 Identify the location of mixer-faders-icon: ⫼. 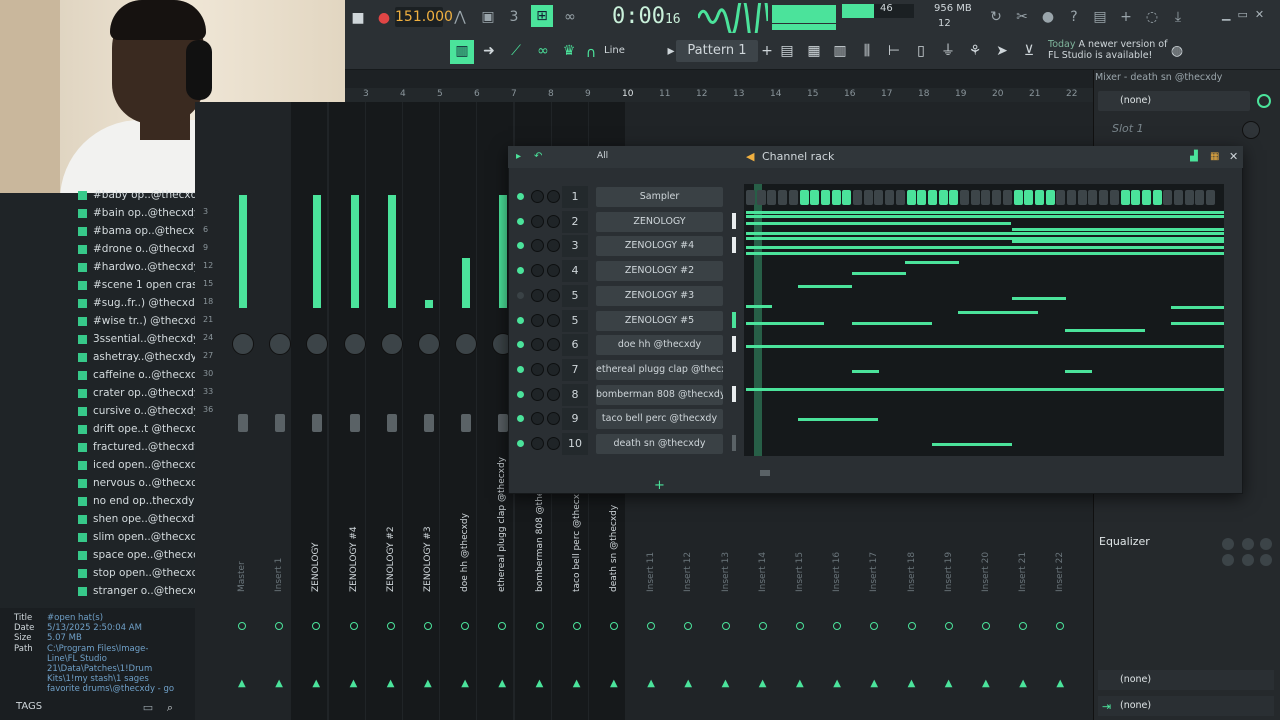
(867, 51).